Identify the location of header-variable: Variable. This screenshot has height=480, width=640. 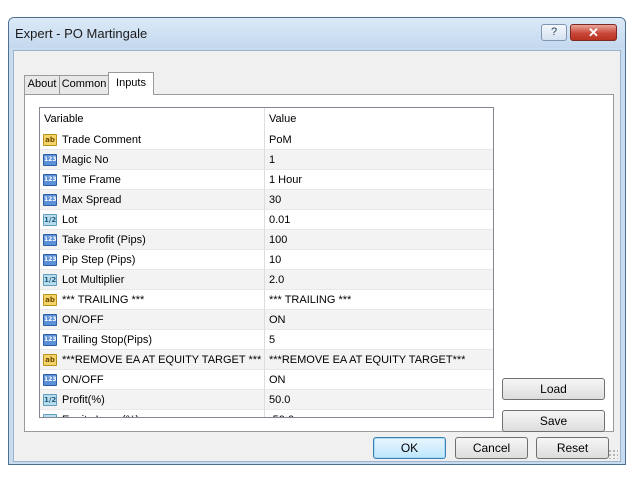
(152, 119).